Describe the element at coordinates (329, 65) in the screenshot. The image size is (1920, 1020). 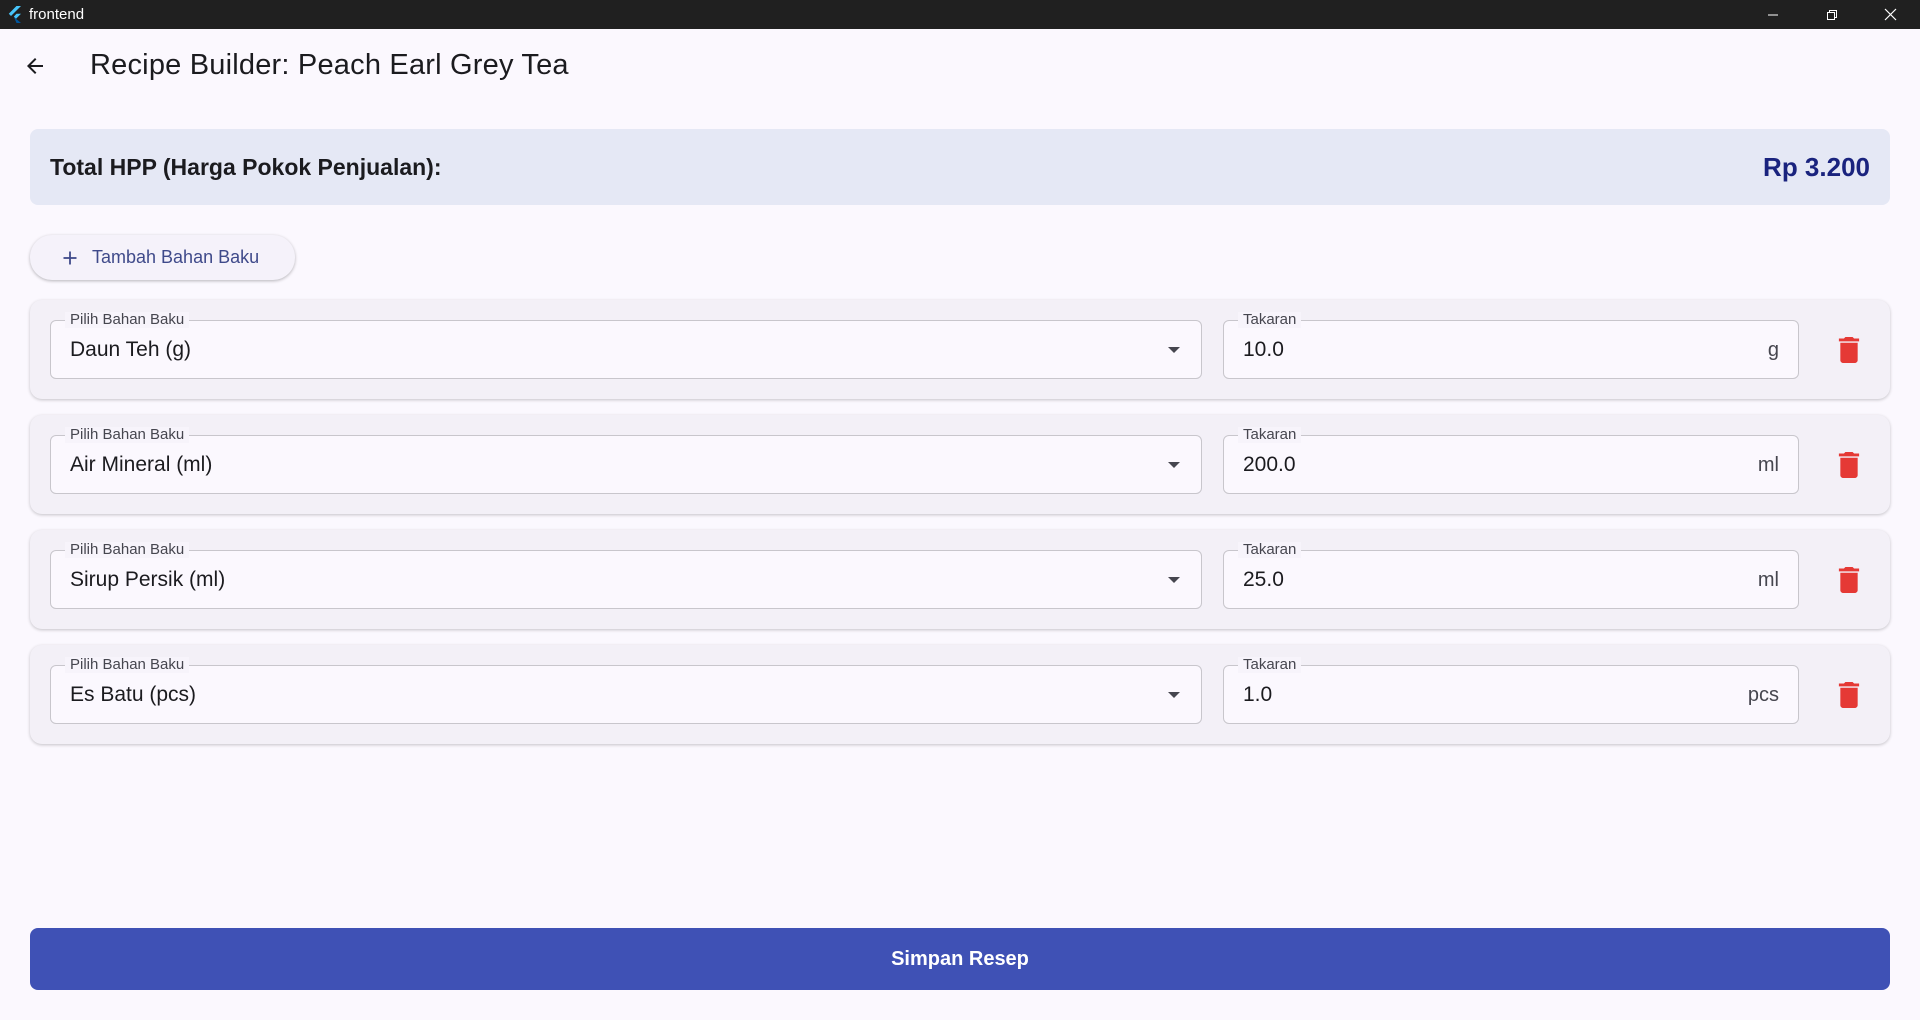
I see `page-title: Recipe Builder: Peach Earl Grey Tea` at that location.